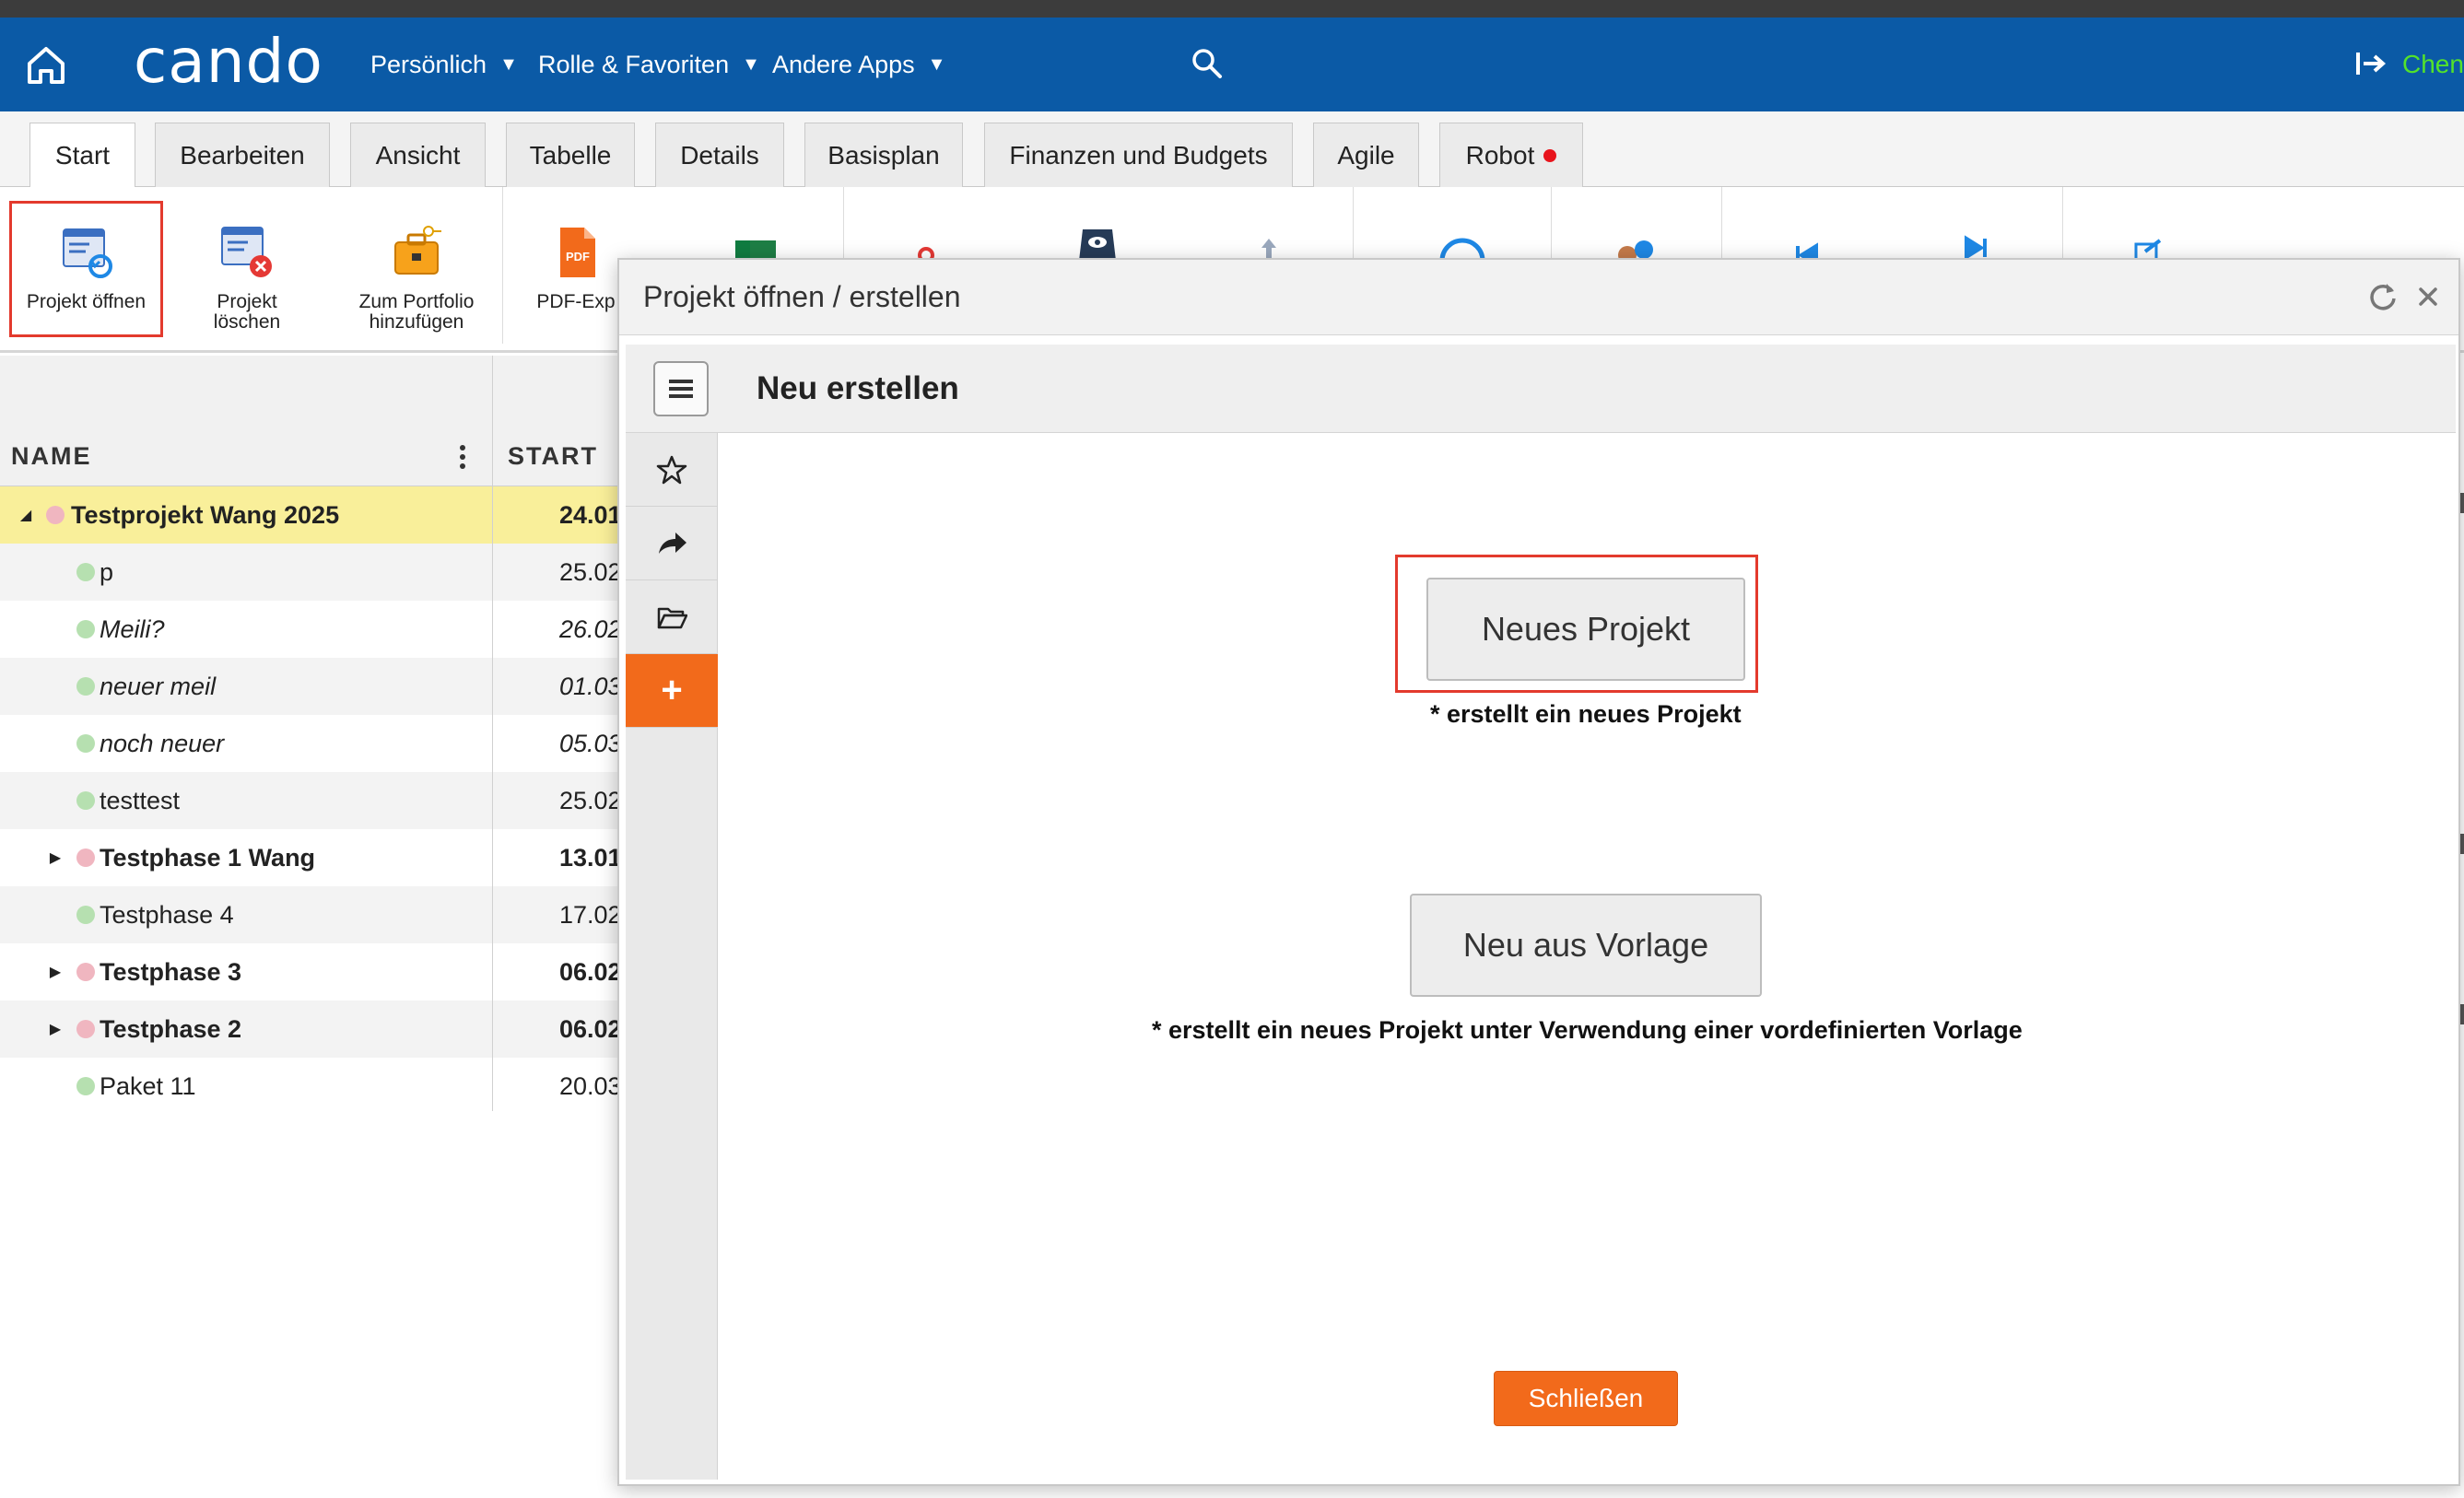  I want to click on table-row: testtest 25.02, so click(313, 800).